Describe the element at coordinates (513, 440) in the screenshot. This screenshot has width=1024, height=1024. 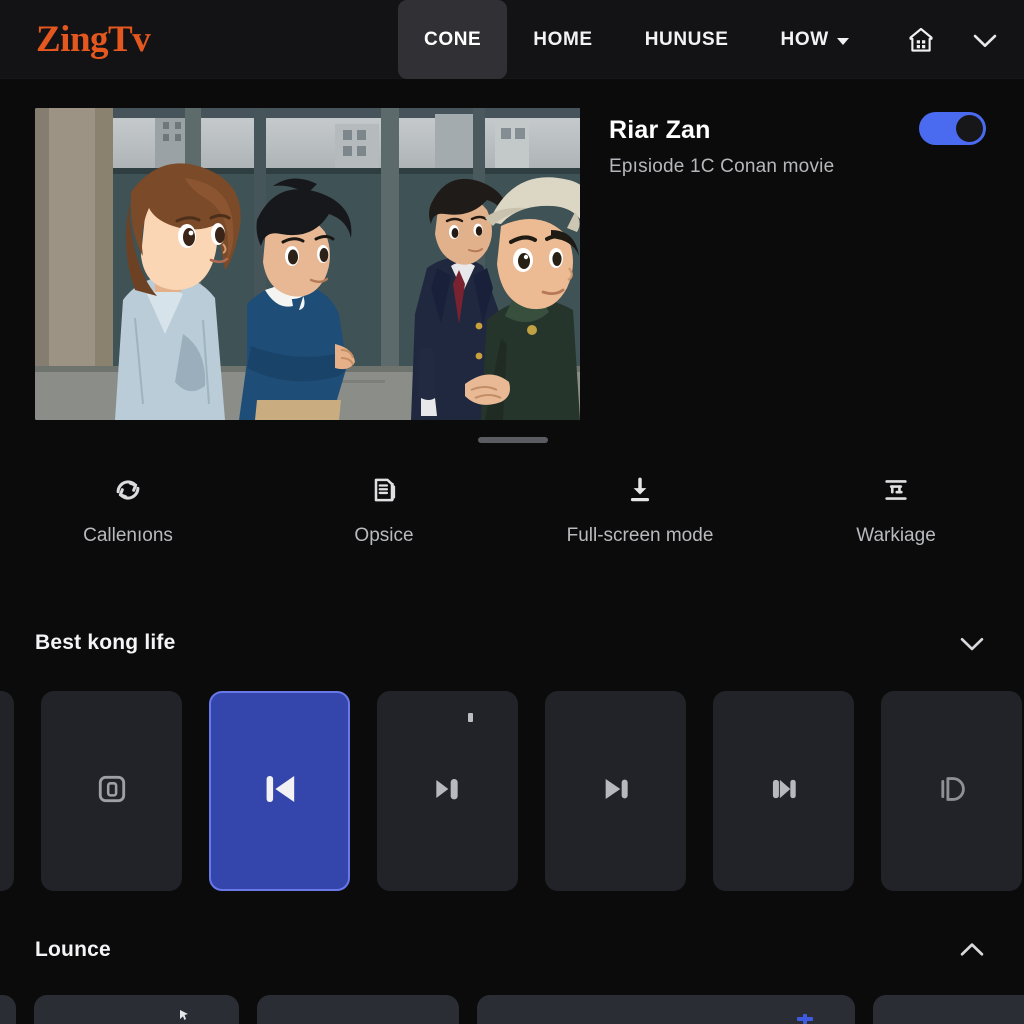
I see `drag-handle` at that location.